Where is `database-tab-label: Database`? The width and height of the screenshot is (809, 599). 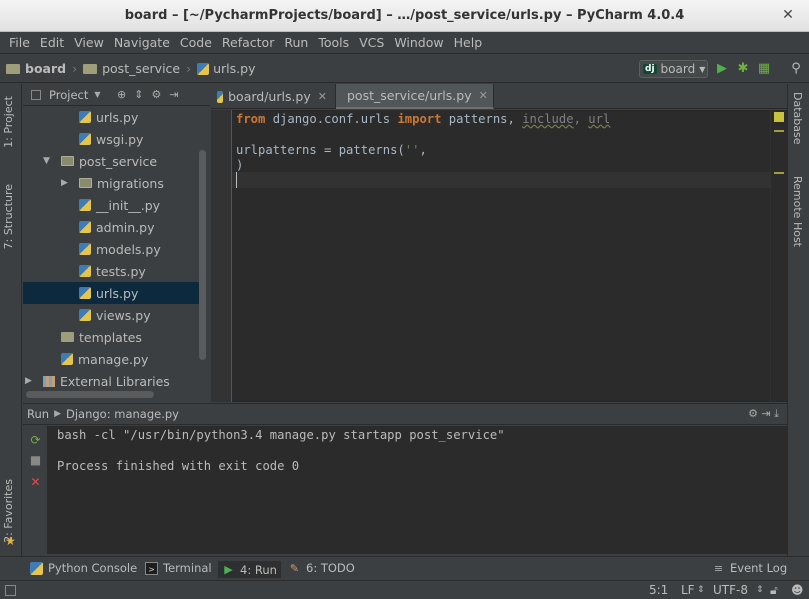 database-tab-label: Database is located at coordinates (797, 118).